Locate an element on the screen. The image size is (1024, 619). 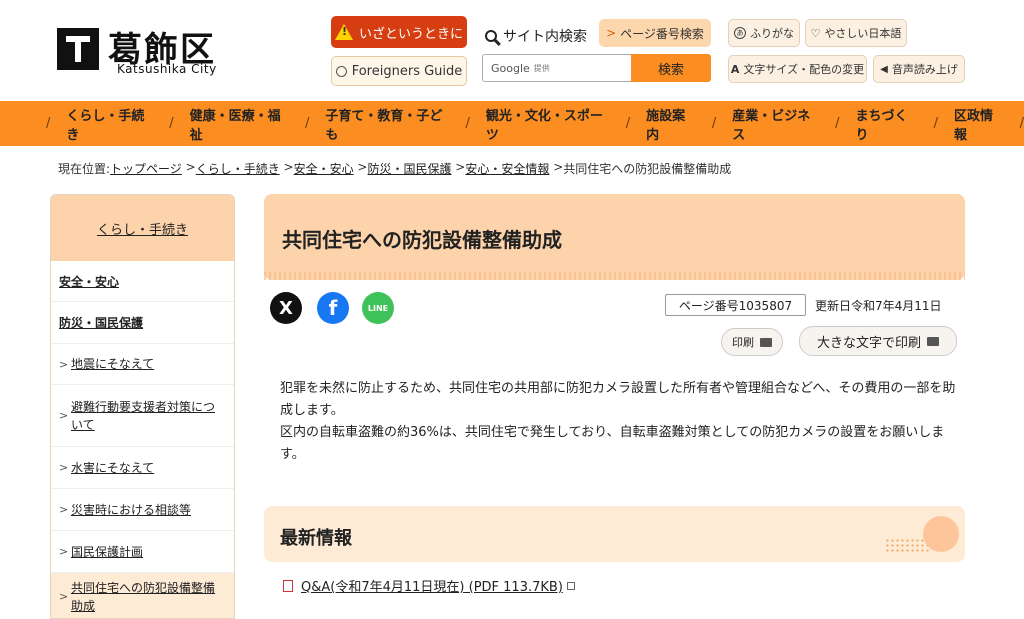
voice-reader-button: ◀ 音声読み上げ is located at coordinates (919, 69).